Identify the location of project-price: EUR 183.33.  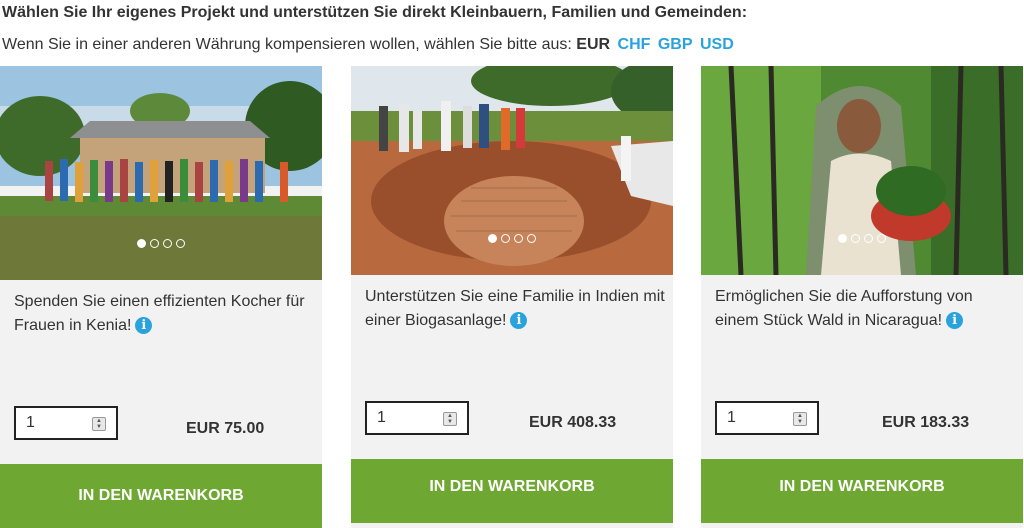
(926, 422).